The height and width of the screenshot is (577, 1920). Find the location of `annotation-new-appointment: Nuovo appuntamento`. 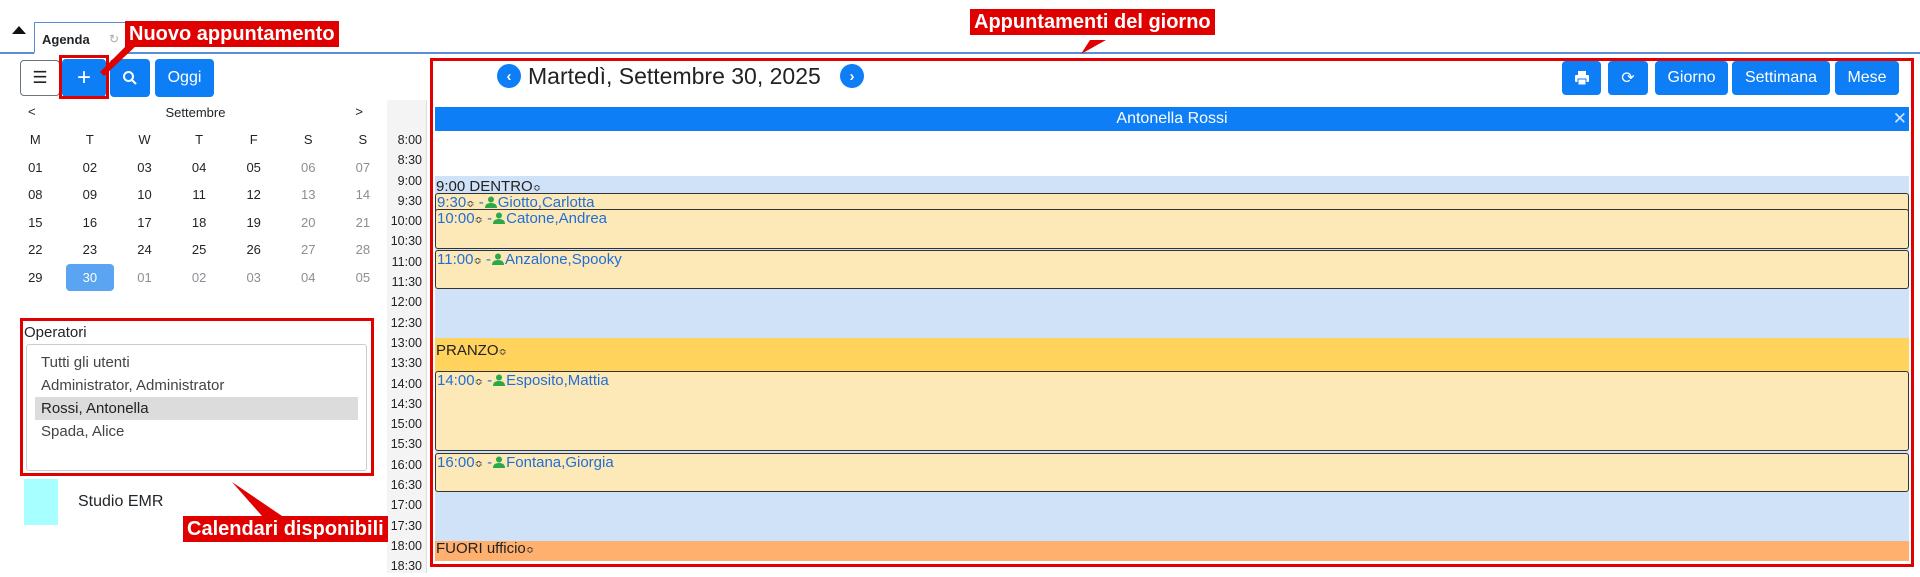

annotation-new-appointment: Nuovo appuntamento is located at coordinates (232, 34).